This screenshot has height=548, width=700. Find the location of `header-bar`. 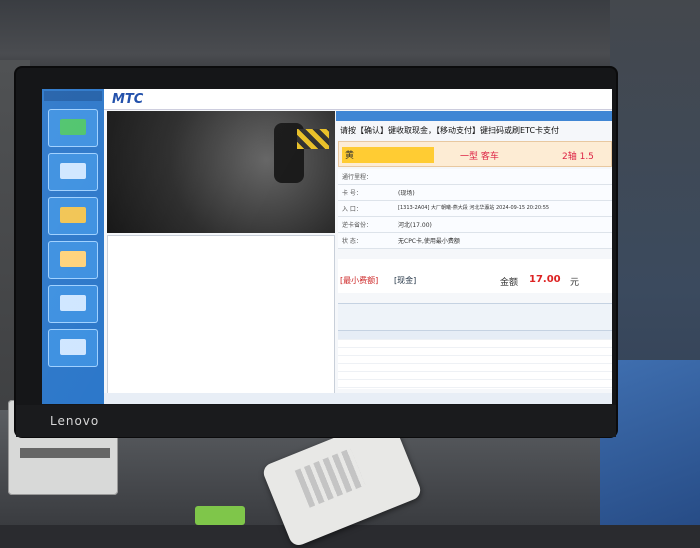

header-bar is located at coordinates (358, 99).